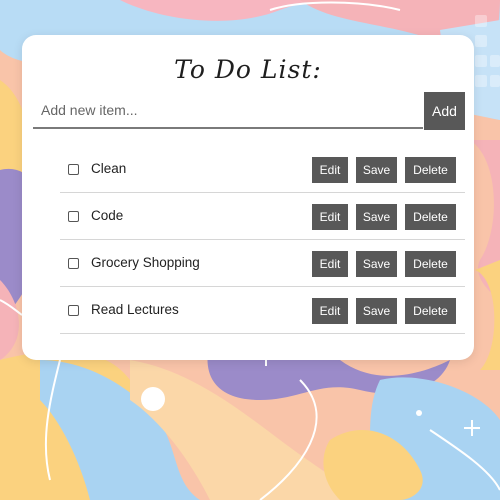 The width and height of the screenshot is (500, 500). What do you see at coordinates (262, 217) in the screenshot?
I see `list-item: Code Edit Save Delete` at bounding box center [262, 217].